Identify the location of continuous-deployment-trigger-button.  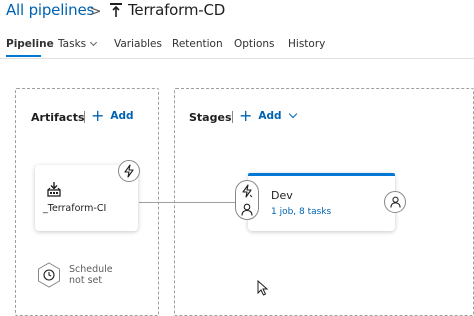
(129, 171).